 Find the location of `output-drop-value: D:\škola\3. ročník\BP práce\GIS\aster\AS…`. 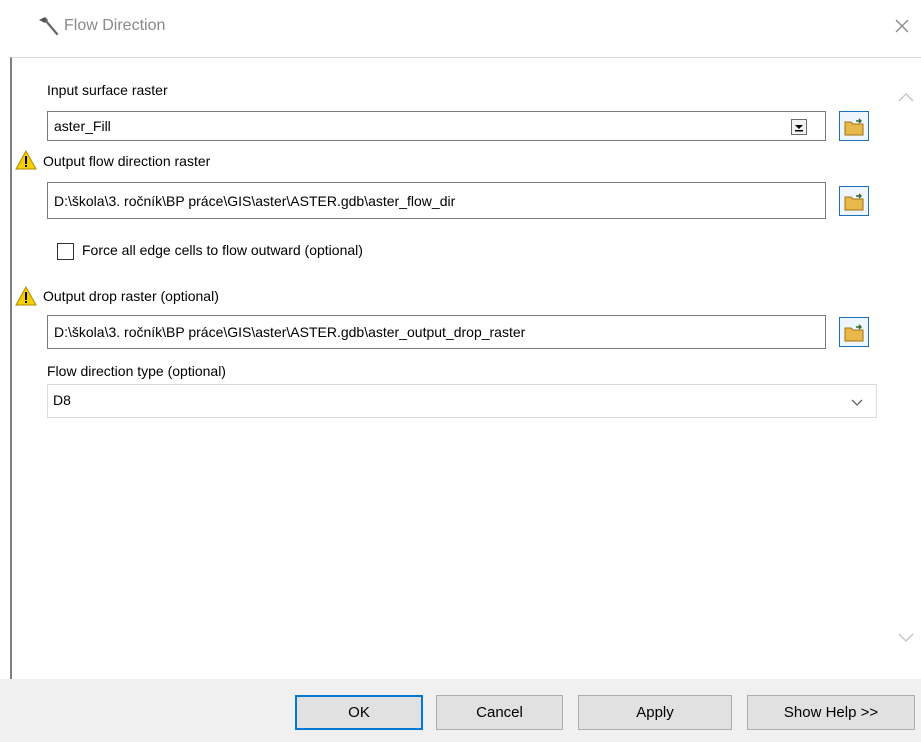

output-drop-value: D:\škola\3. ročník\BP práce\GIS\aster\AS… is located at coordinates (290, 332).